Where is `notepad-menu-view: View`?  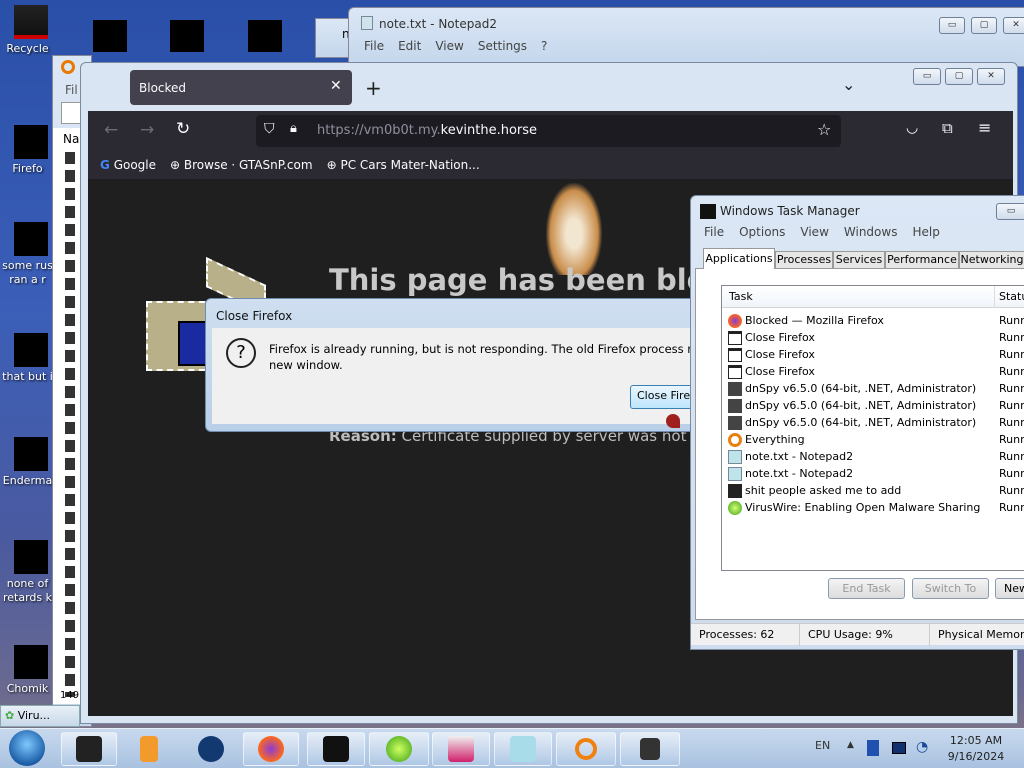 notepad-menu-view: View is located at coordinates (449, 46).